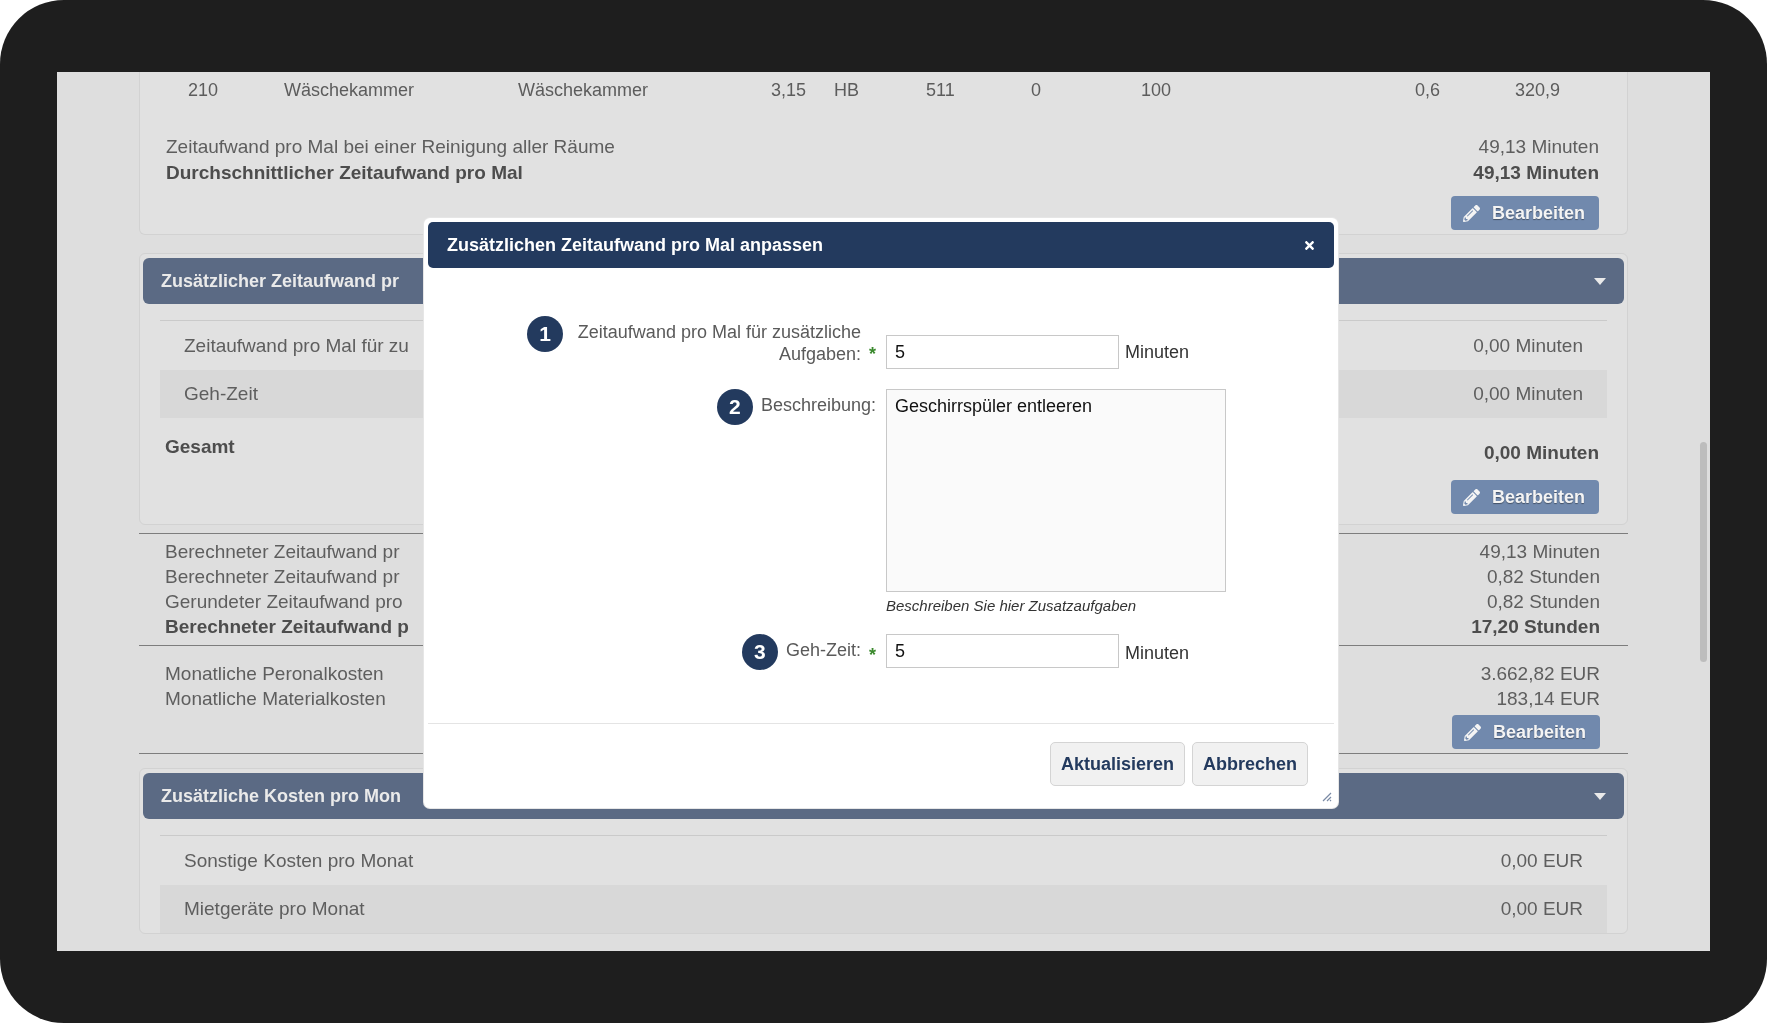 The width and height of the screenshot is (1767, 1023). What do you see at coordinates (1540, 674) in the screenshot?
I see `summary-value: 3.662,82 EUR` at bounding box center [1540, 674].